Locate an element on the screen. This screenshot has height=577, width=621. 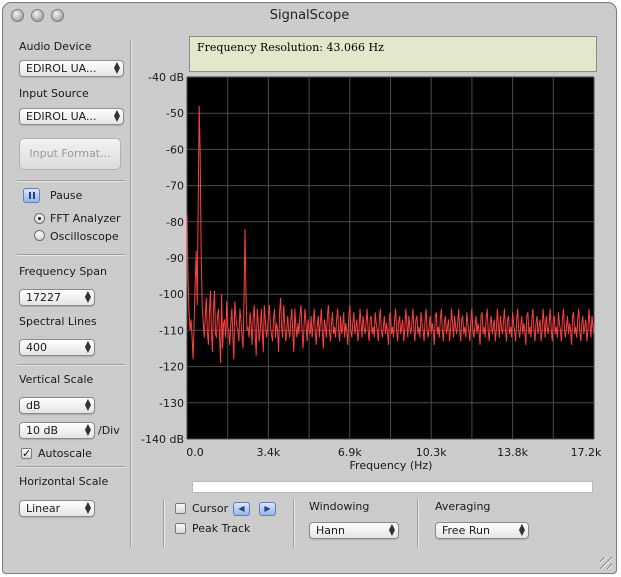
averaging-label: Averaging is located at coordinates (463, 506).